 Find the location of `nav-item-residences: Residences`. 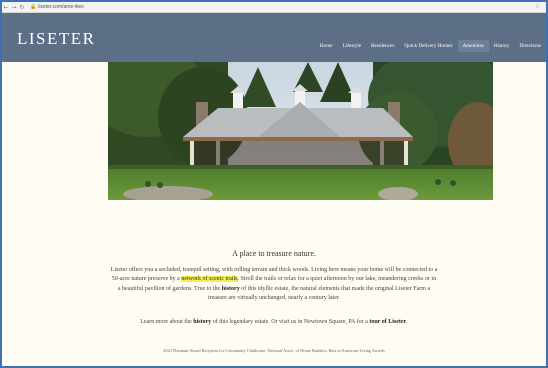

nav-item-residences: Residences is located at coordinates (382, 46).